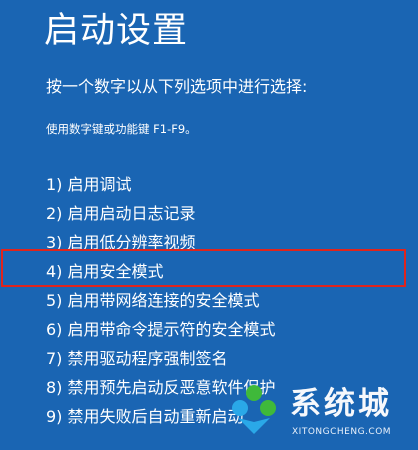  What do you see at coordinates (341, 404) in the screenshot?
I see `watermark-text: 系统城` at bounding box center [341, 404].